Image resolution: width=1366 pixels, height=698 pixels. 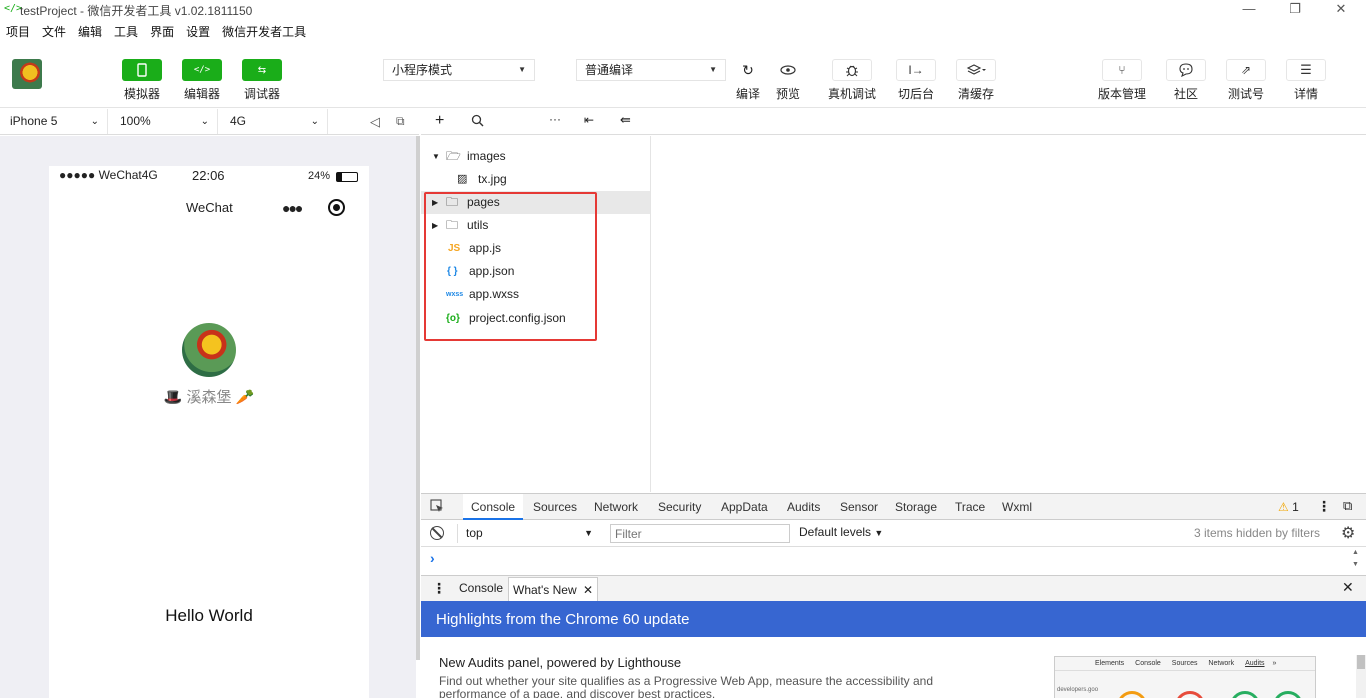 I want to click on thumb-url: developers.goo, so click(x=1078, y=690).